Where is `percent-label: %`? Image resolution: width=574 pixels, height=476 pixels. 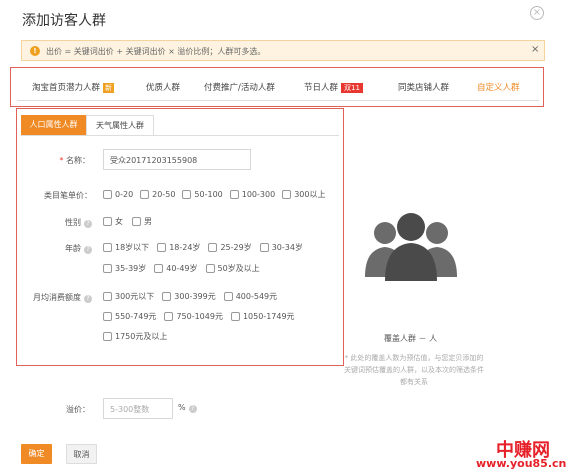
percent-label: % is located at coordinates (182, 407).